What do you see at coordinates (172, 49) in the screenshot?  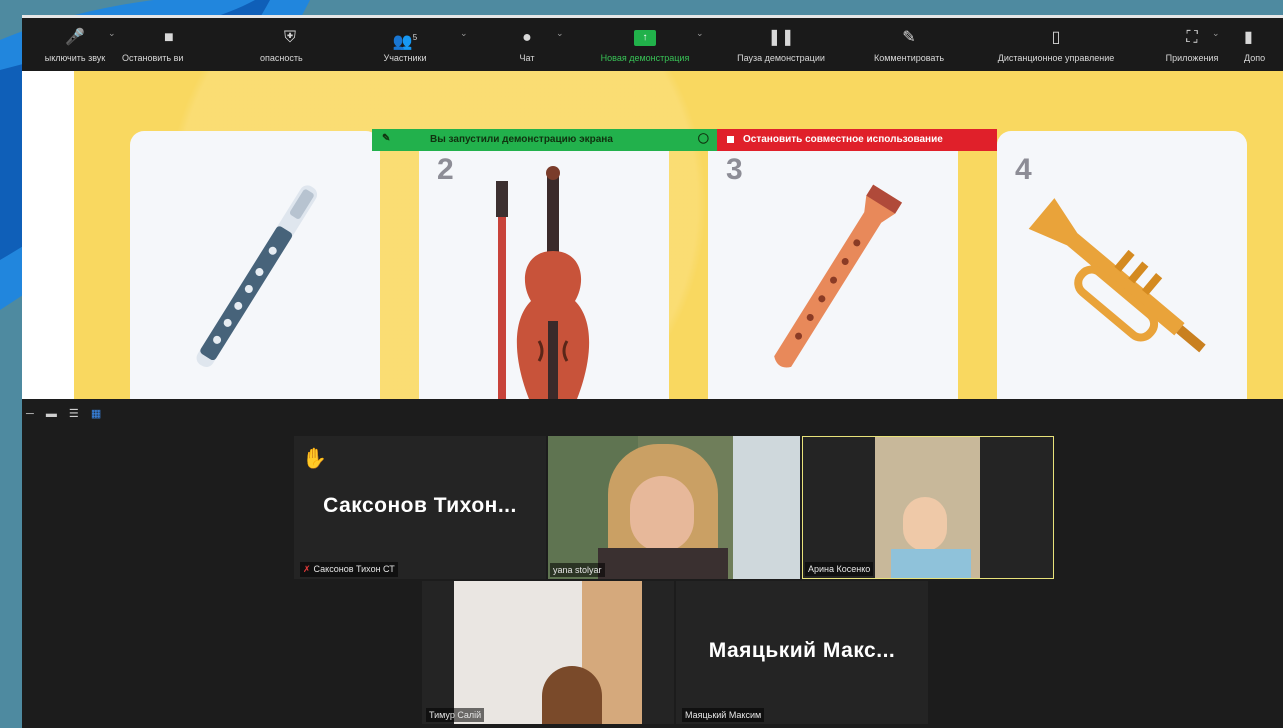 I see `stop-video-button: ■ Остановить ви` at bounding box center [172, 49].